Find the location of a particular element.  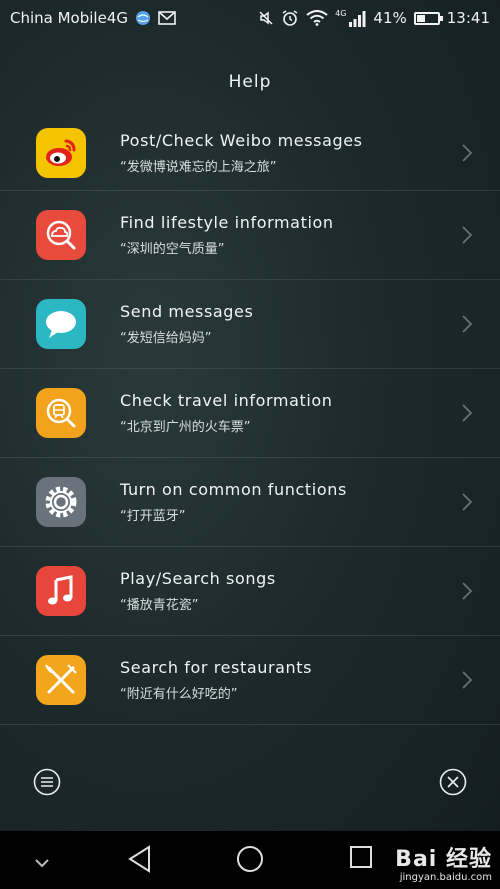

item-title: Post/Check Weibo messages is located at coordinates (241, 140).